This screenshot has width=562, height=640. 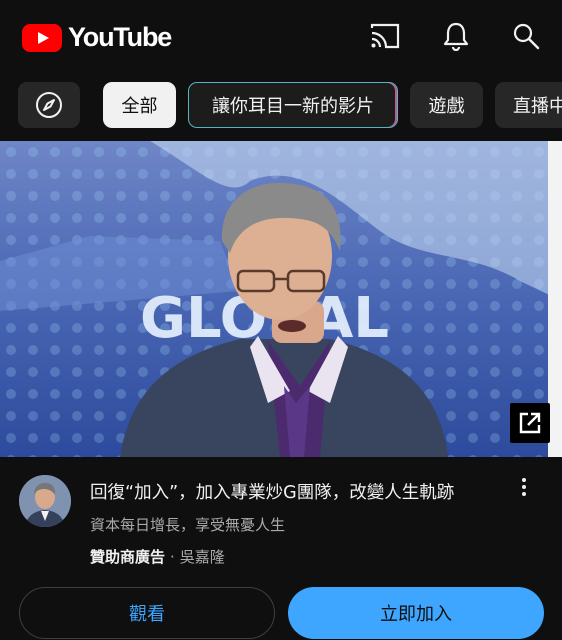 I want to click on chip-games: 遊戲, so click(x=446, y=105).